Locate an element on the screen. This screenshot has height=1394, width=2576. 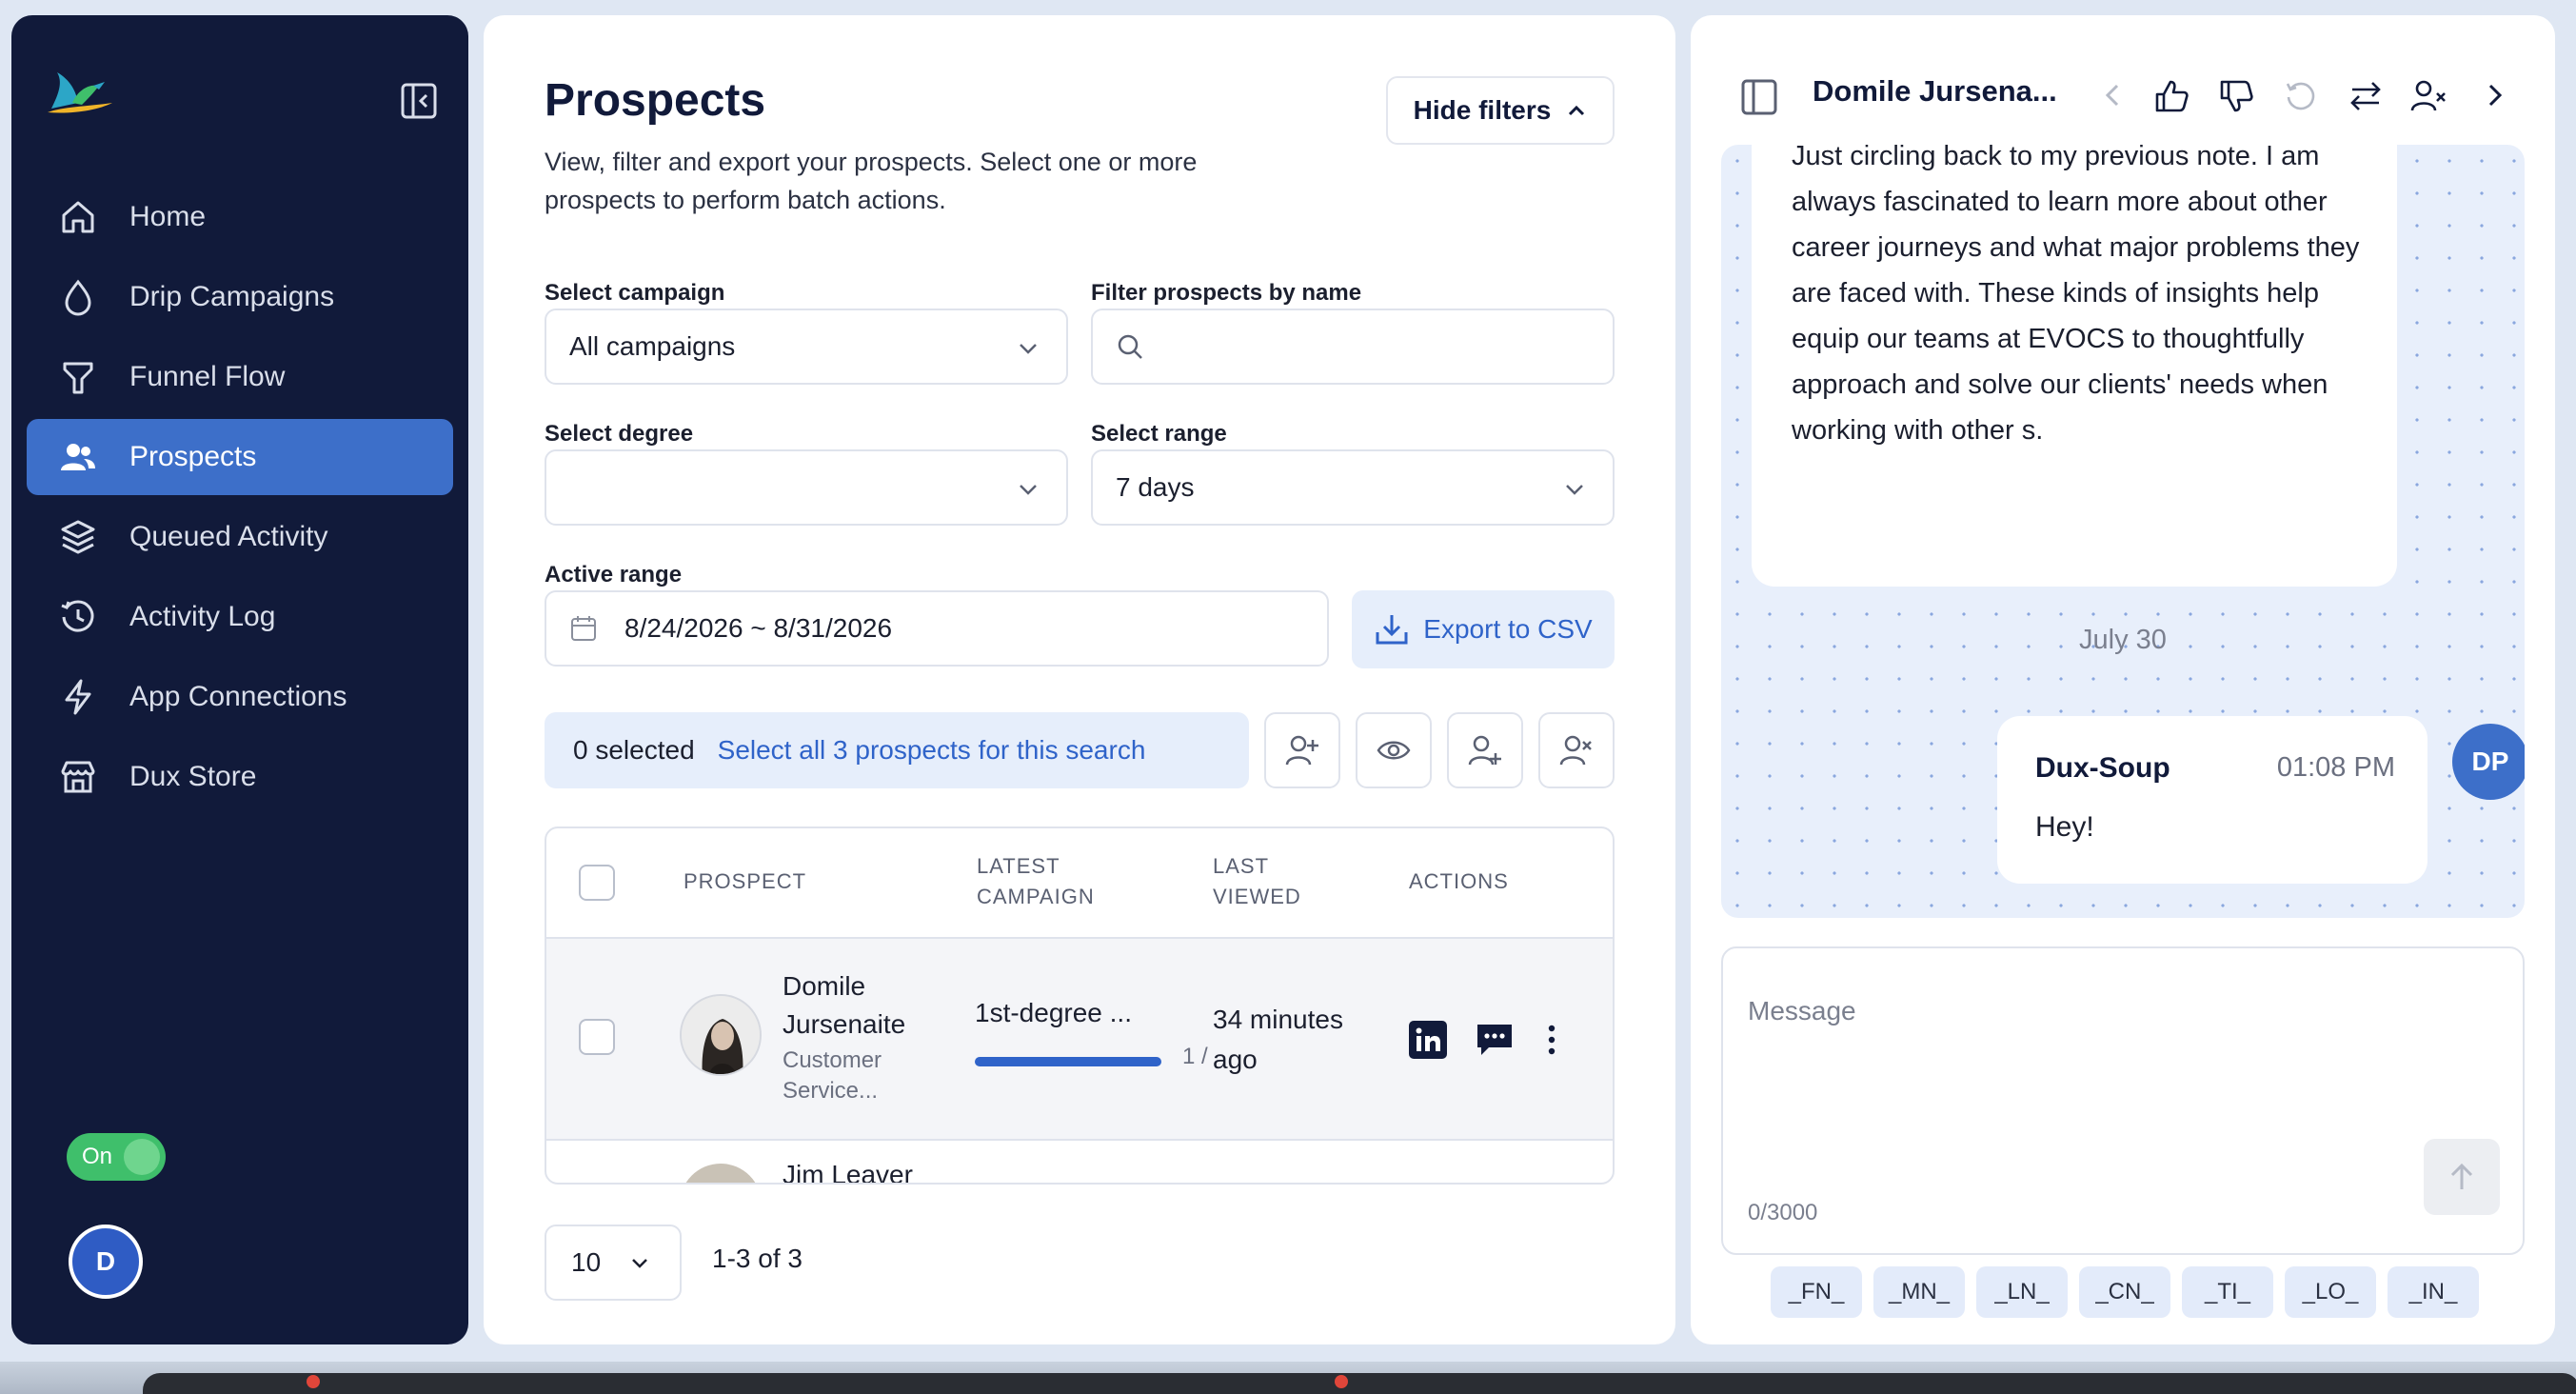
eye-icon is located at coordinates (1394, 751).